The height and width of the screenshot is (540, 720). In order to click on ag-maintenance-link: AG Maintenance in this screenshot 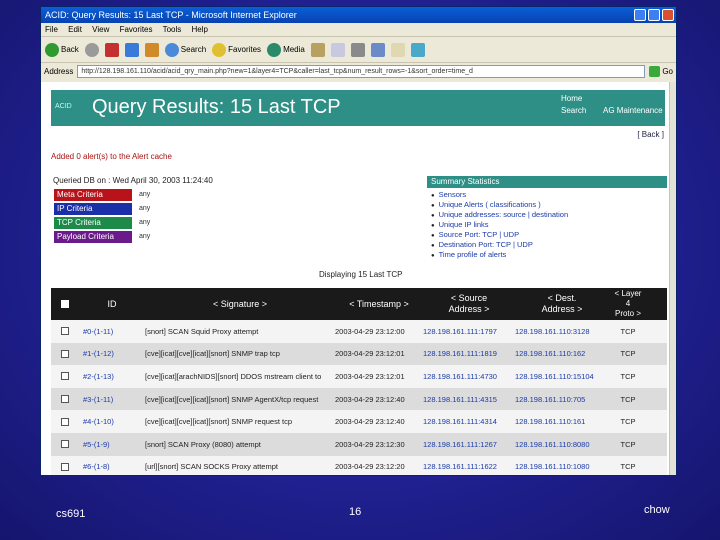, I will do `click(633, 110)`.